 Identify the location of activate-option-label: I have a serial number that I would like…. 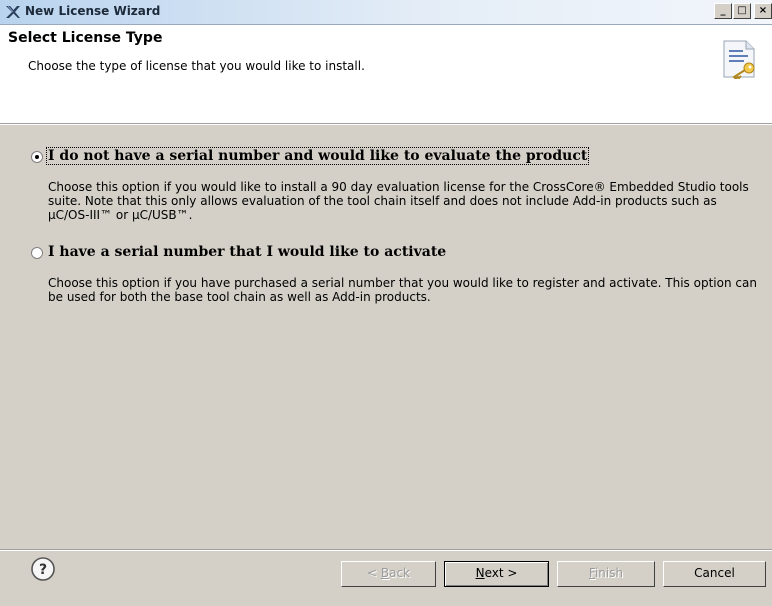
(247, 252).